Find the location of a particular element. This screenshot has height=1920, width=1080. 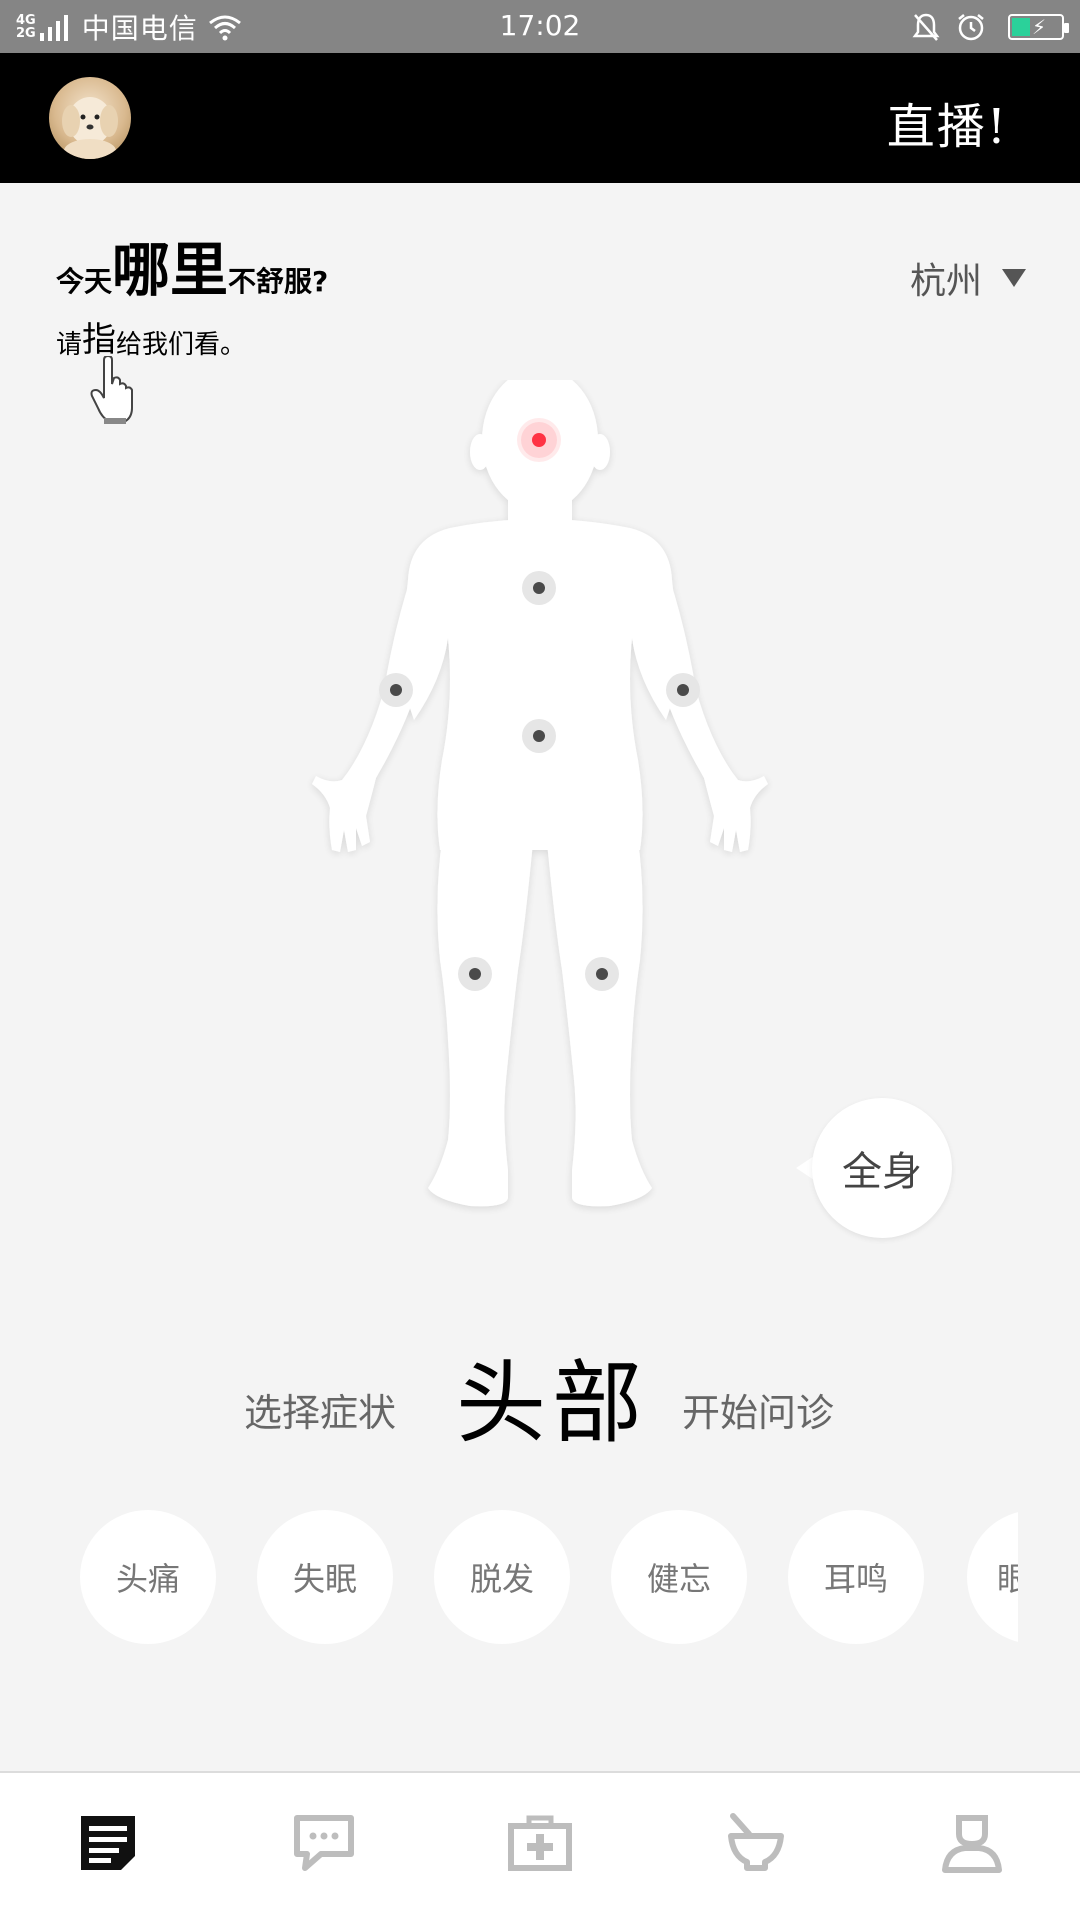

start-consultation-label: 开始问诊 is located at coordinates (758, 1409).